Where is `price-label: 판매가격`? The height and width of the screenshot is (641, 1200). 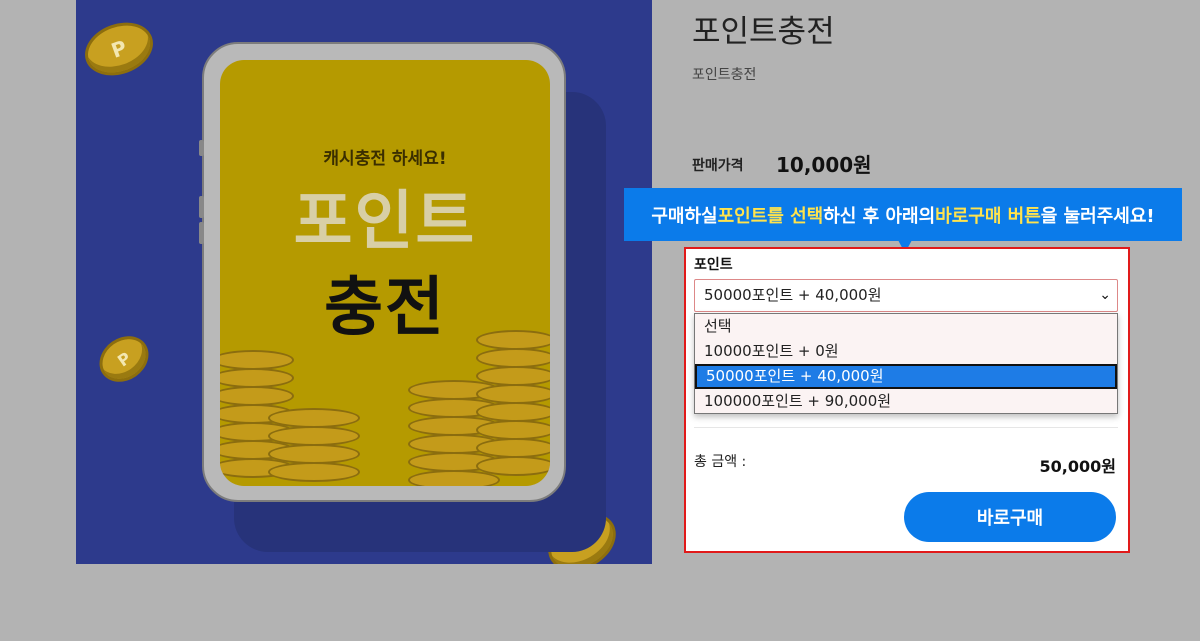
price-label: 판매가격 is located at coordinates (718, 166).